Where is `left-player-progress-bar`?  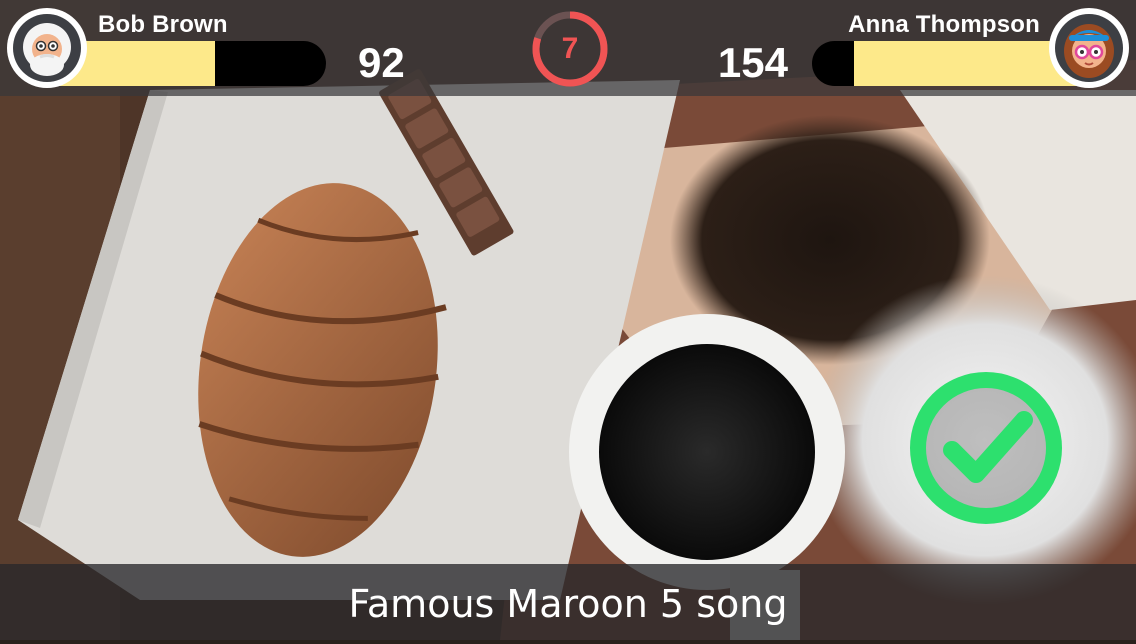 left-player-progress-bar is located at coordinates (187, 63).